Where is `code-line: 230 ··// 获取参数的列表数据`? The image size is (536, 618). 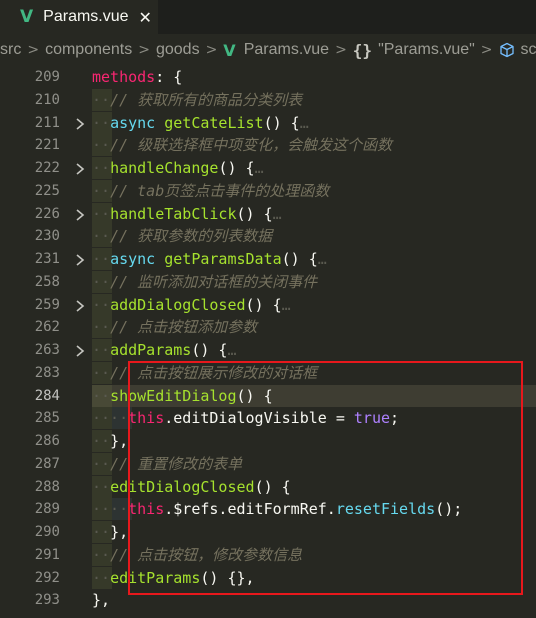 code-line: 230 ··// 获取参数的列表数据 is located at coordinates (268, 236).